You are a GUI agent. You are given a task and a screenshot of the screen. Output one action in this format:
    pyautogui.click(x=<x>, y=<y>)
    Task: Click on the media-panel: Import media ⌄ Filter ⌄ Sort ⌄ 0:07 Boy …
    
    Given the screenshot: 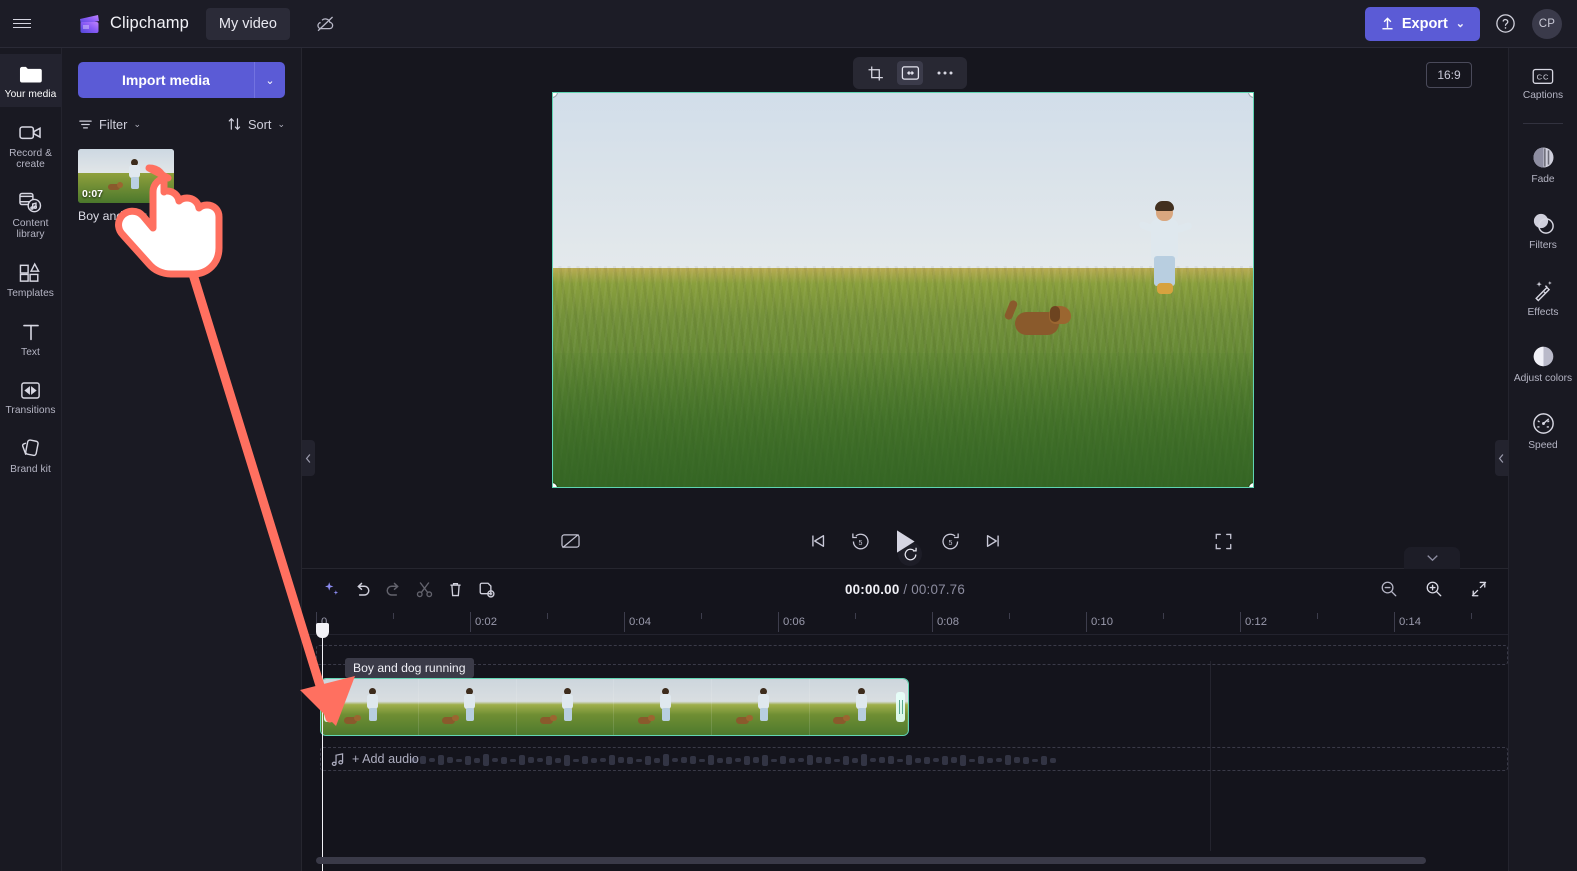 What is the action you would take?
    pyautogui.click(x=182, y=459)
    